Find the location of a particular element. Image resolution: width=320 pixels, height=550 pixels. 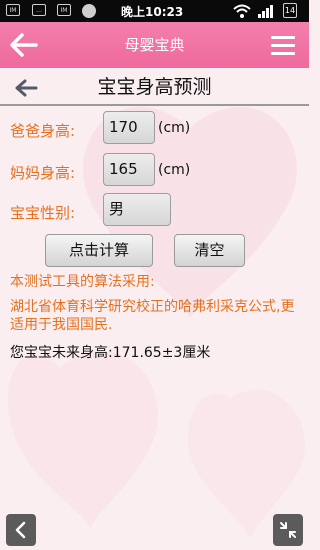

float-back-button is located at coordinates (21, 530).